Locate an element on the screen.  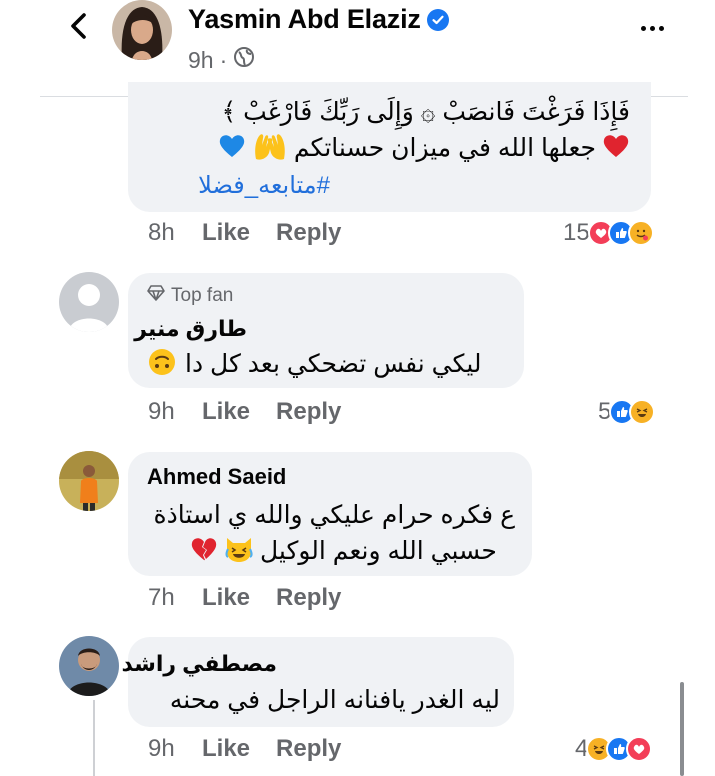
comment-text-row: ليكي نفس تضحكي بعد كل دا is located at coordinates (314, 364).